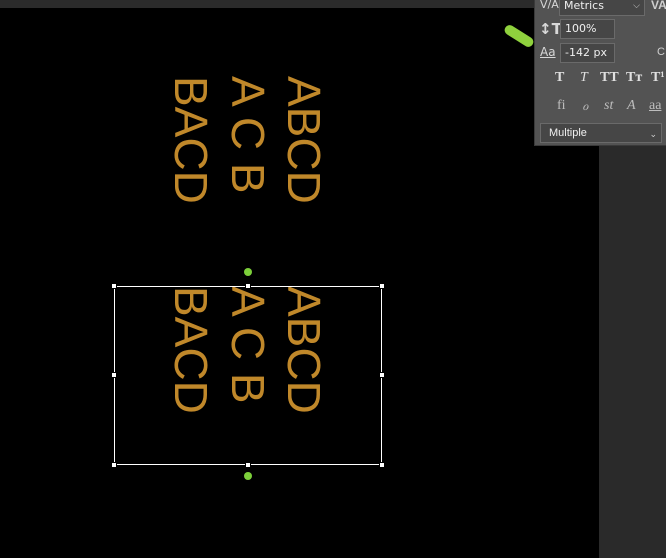  Describe the element at coordinates (248, 272) in the screenshot. I see `text-path-start-dot` at that location.